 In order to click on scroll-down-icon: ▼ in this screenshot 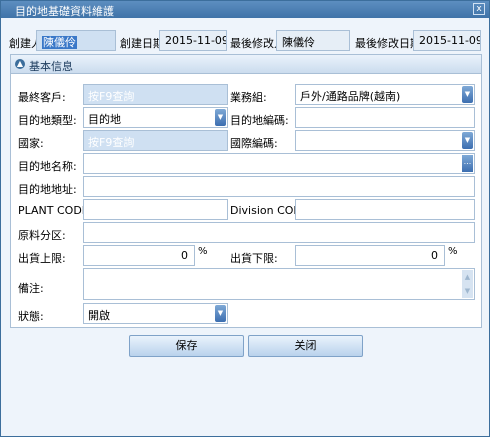, I will do `click(467, 291)`.